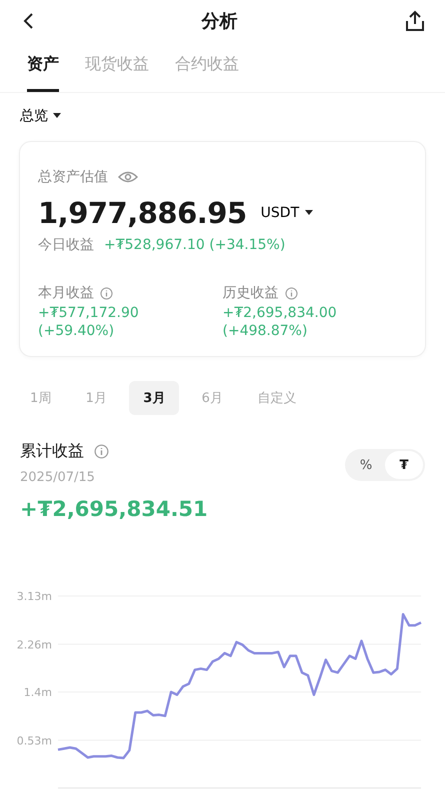 The height and width of the screenshot is (790, 445). I want to click on unit-option: %, so click(366, 465).